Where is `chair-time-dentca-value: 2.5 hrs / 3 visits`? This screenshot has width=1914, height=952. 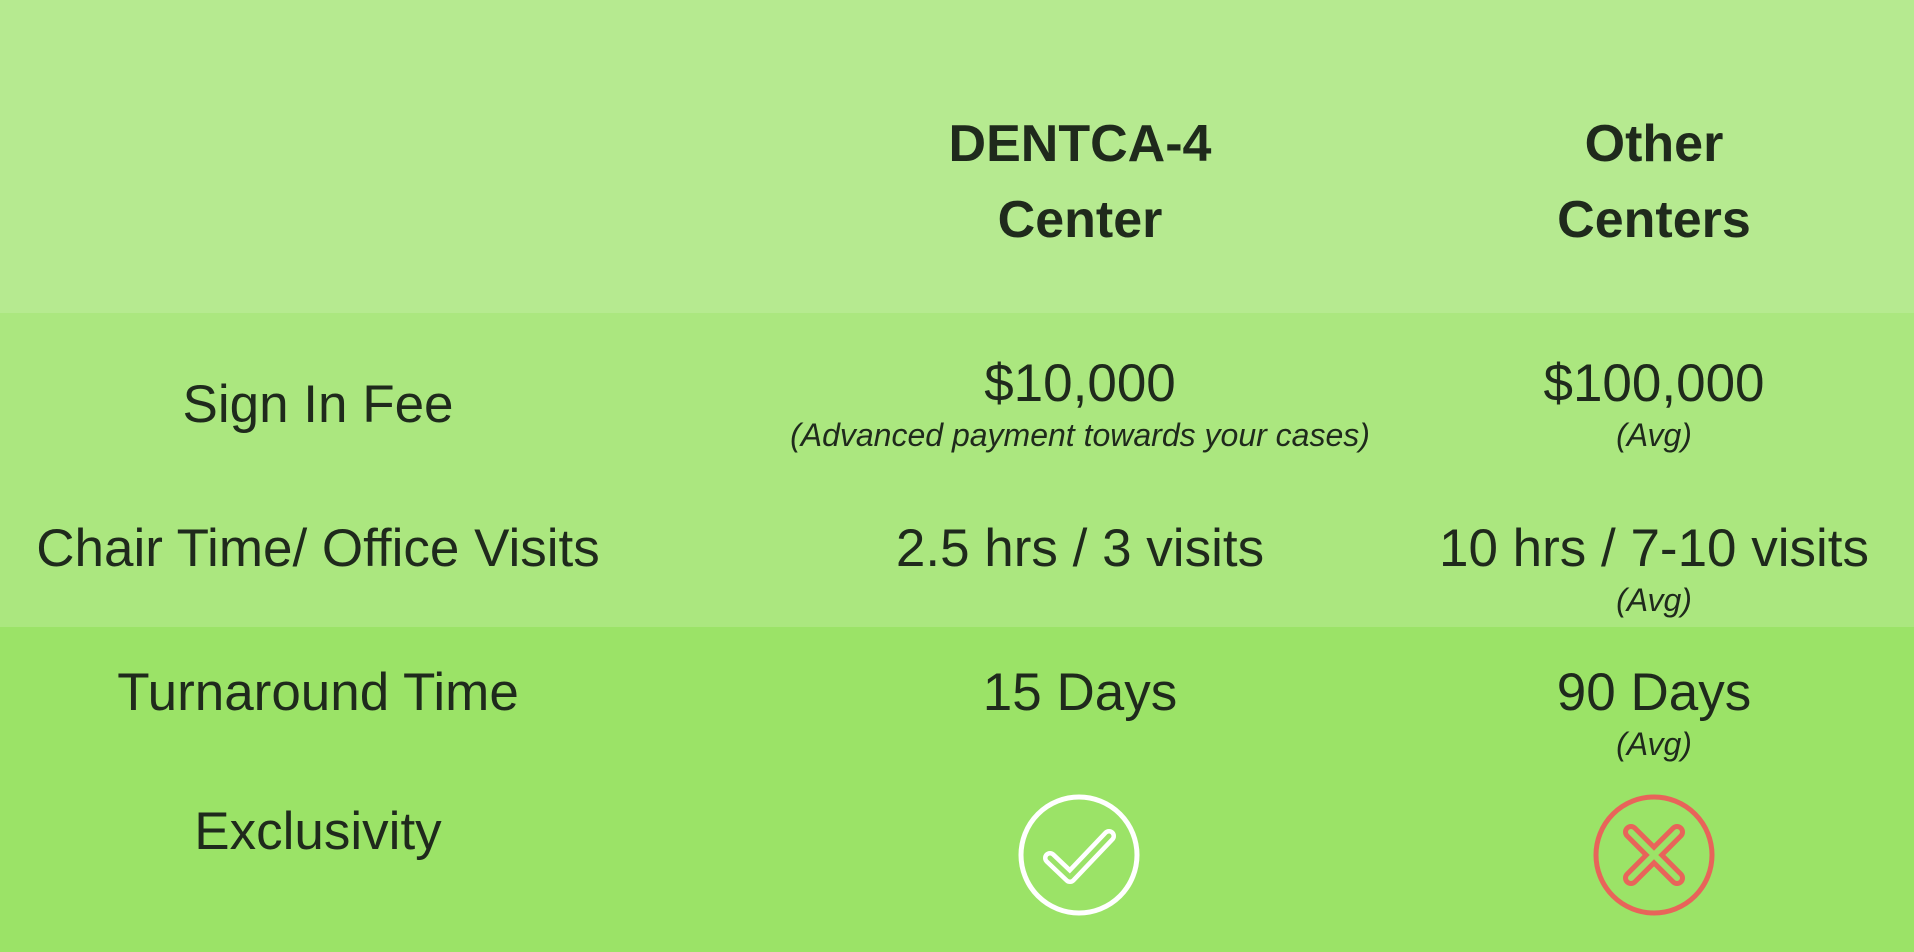
chair-time-dentca-value: 2.5 hrs / 3 visits is located at coordinates (1080, 548).